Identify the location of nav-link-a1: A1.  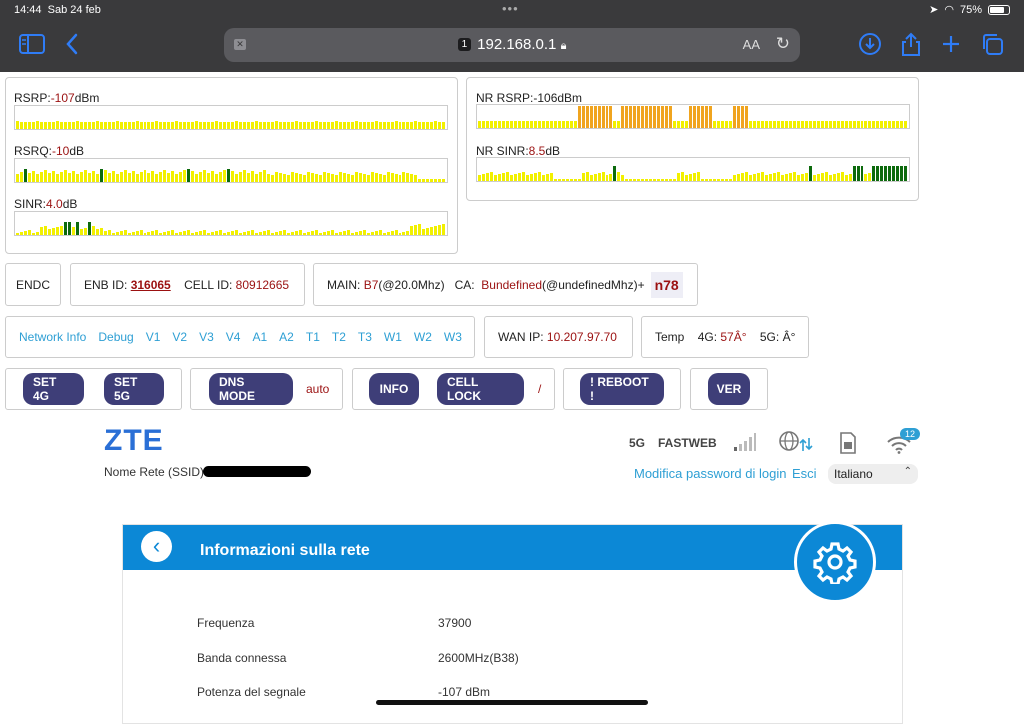
(259, 337).